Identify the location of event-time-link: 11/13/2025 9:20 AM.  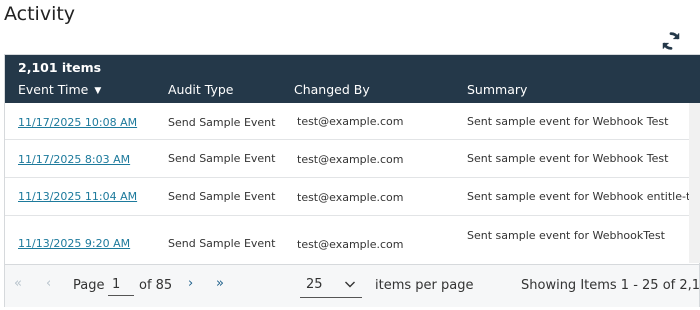
(74, 243).